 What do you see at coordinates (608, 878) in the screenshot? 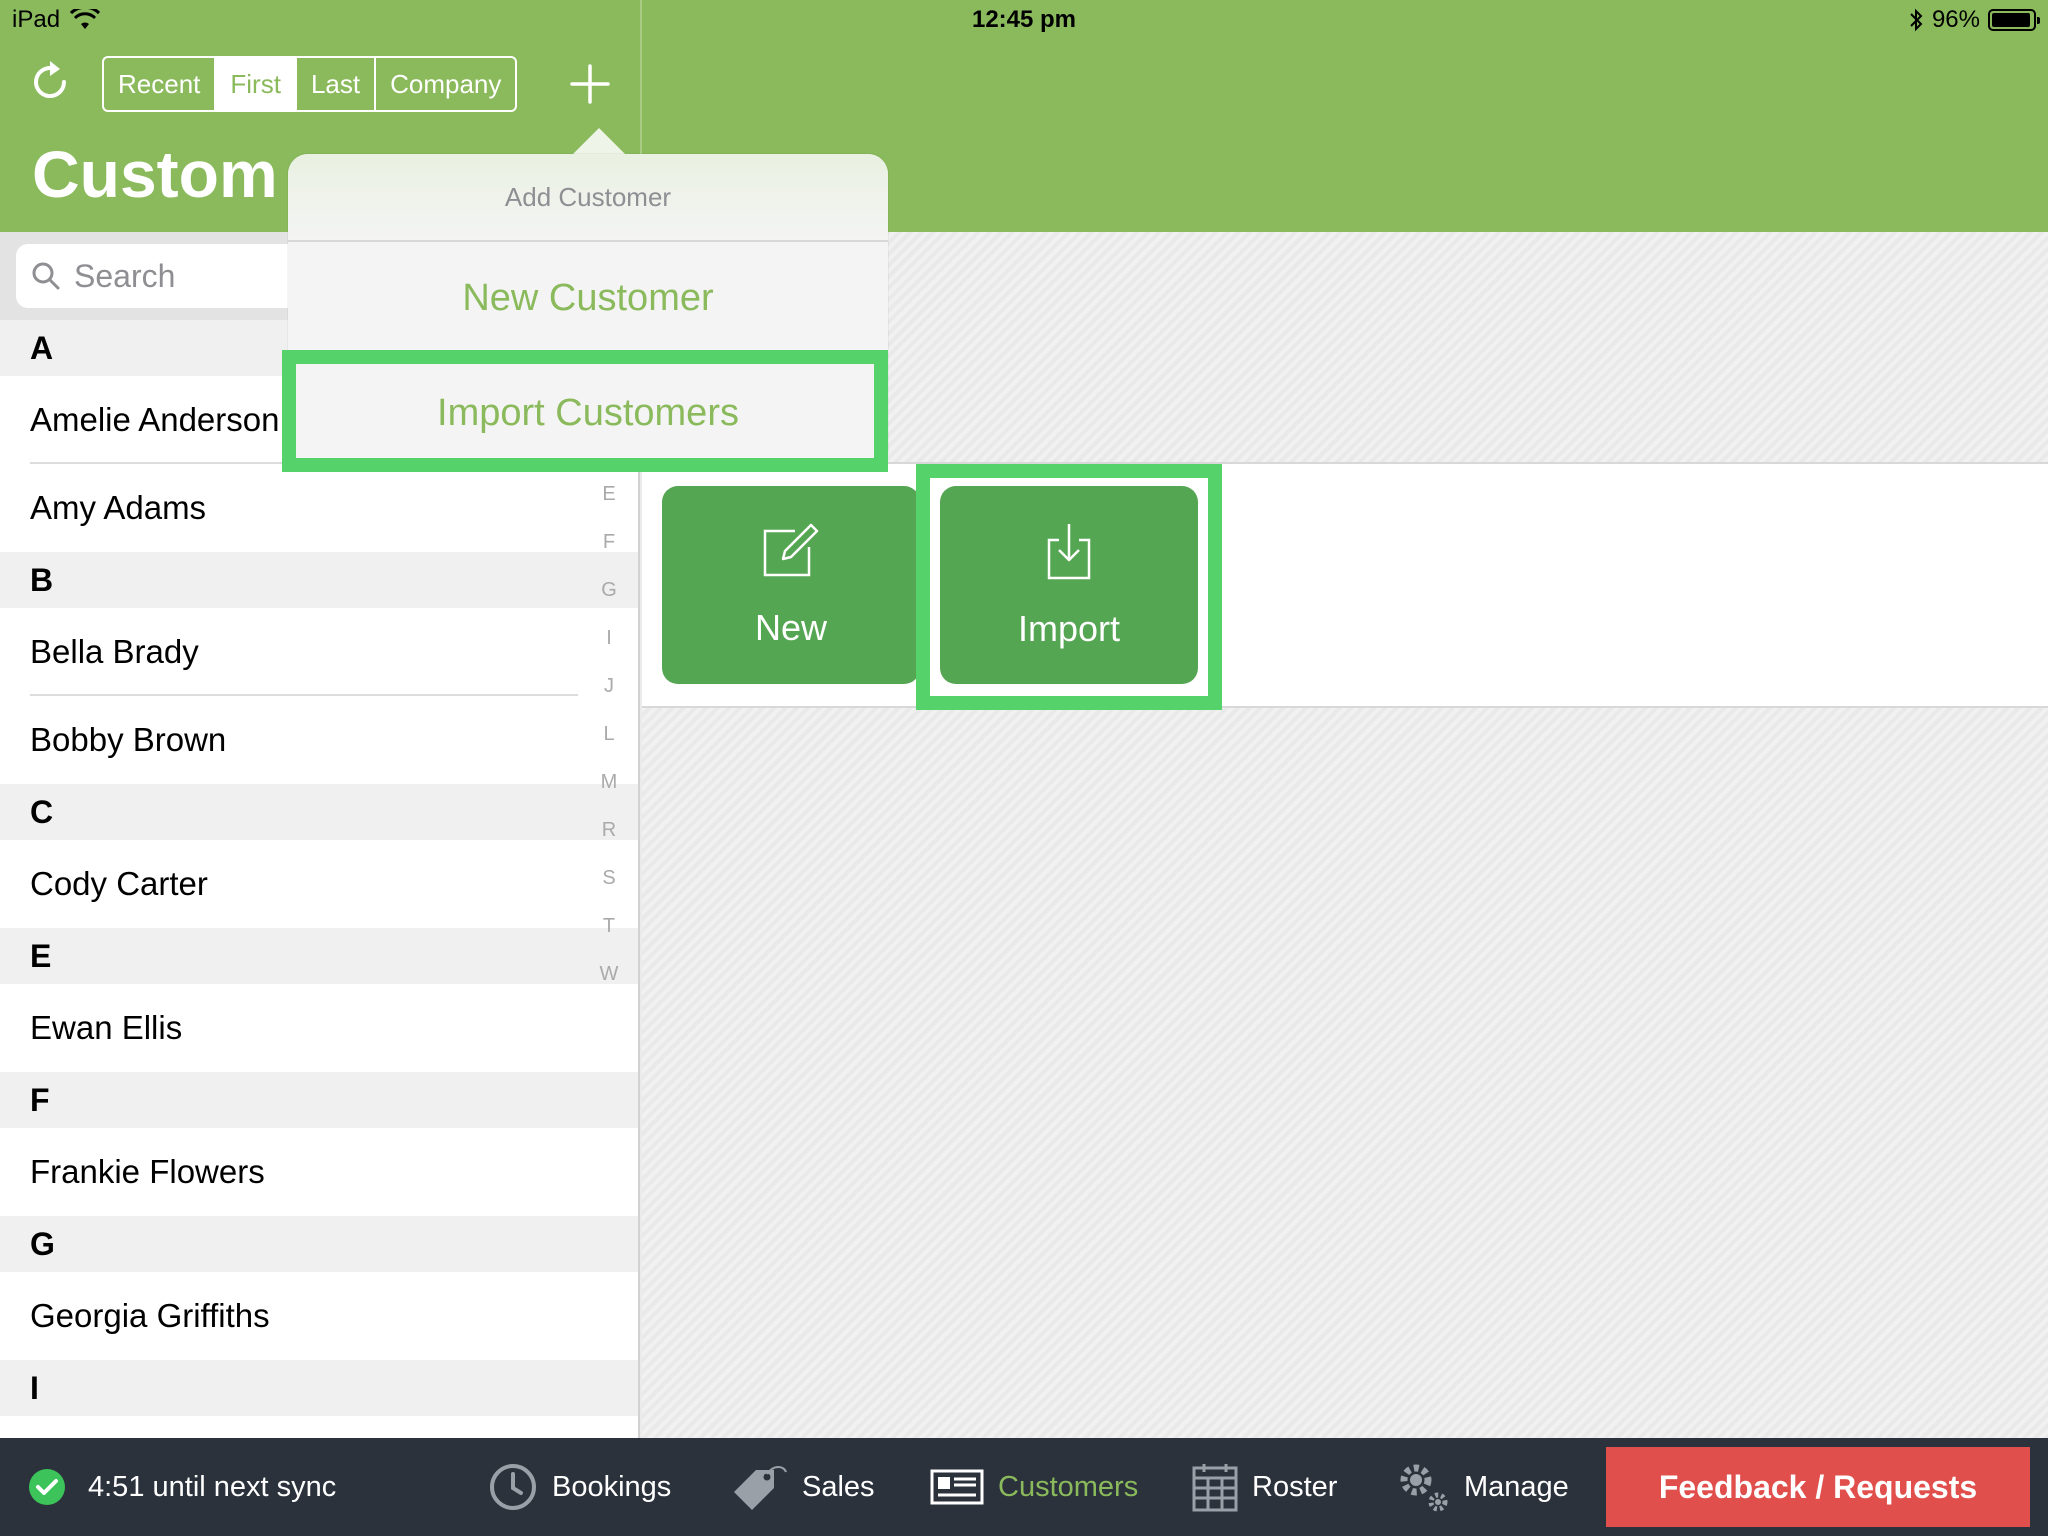
I see `index-letter: S` at bounding box center [608, 878].